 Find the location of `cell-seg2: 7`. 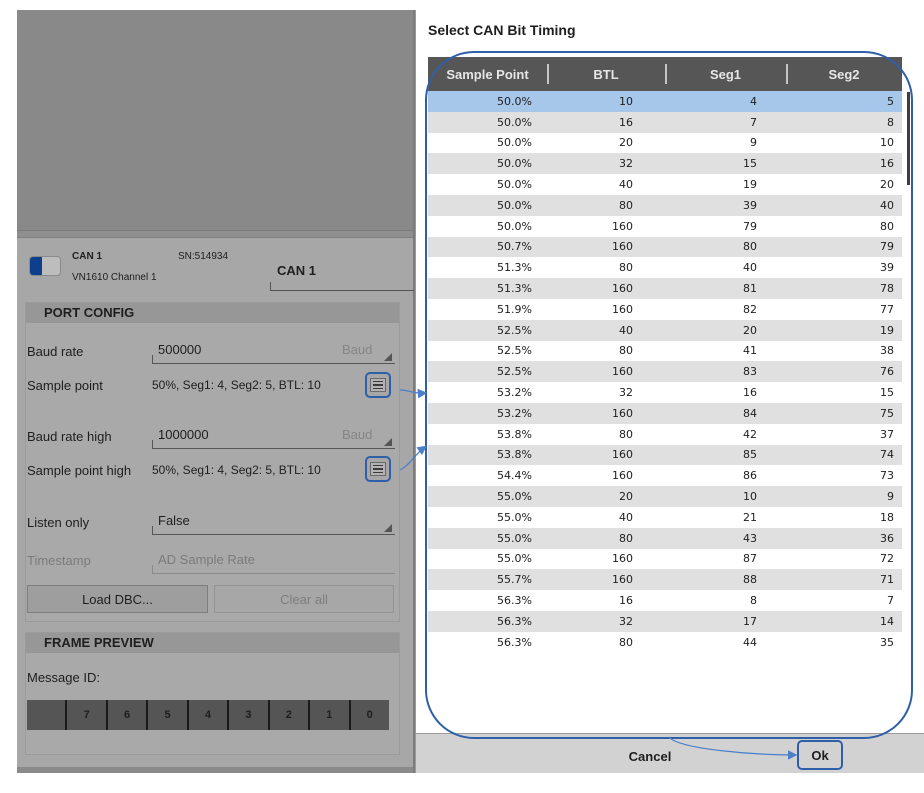

cell-seg2: 7 is located at coordinates (890, 601).